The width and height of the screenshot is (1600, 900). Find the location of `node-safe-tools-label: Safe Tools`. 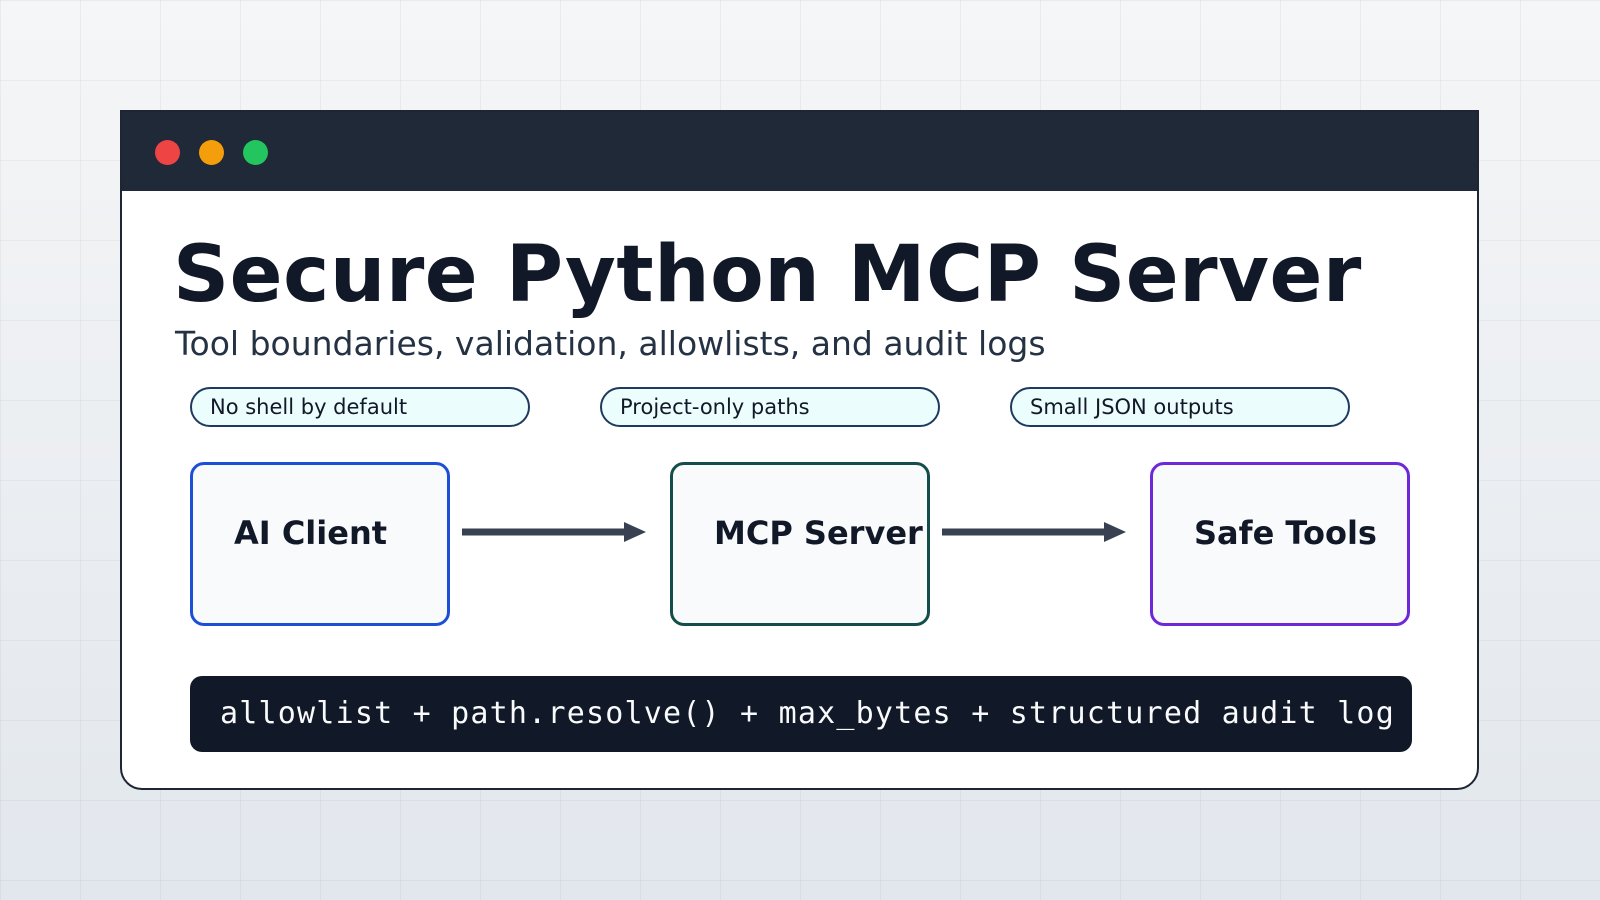

node-safe-tools-label: Safe Tools is located at coordinates (1285, 533).